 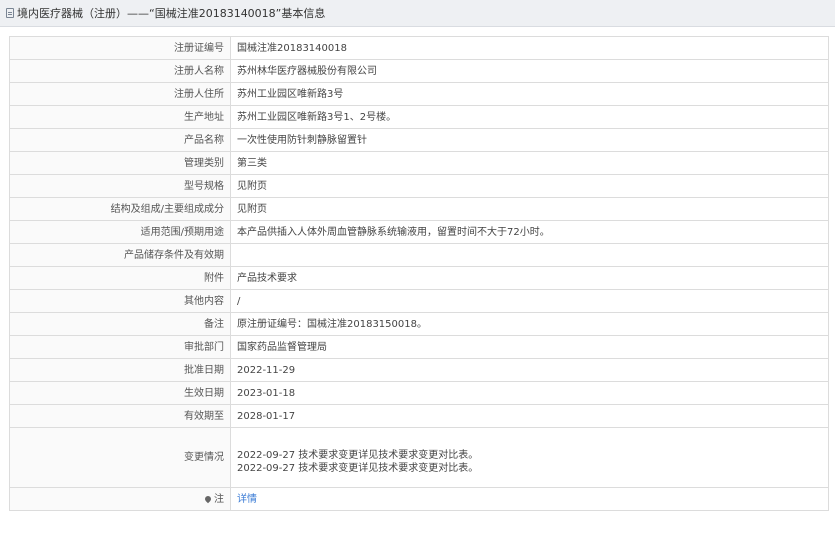 What do you see at coordinates (120, 278) in the screenshot?
I see `row-label: 附件` at bounding box center [120, 278].